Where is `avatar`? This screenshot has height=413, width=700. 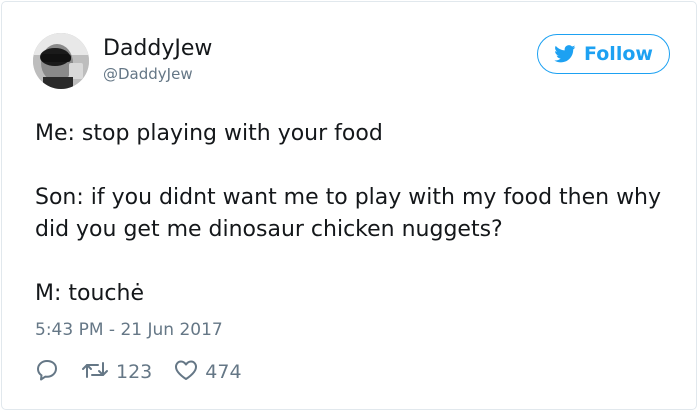
avatar is located at coordinates (61, 61).